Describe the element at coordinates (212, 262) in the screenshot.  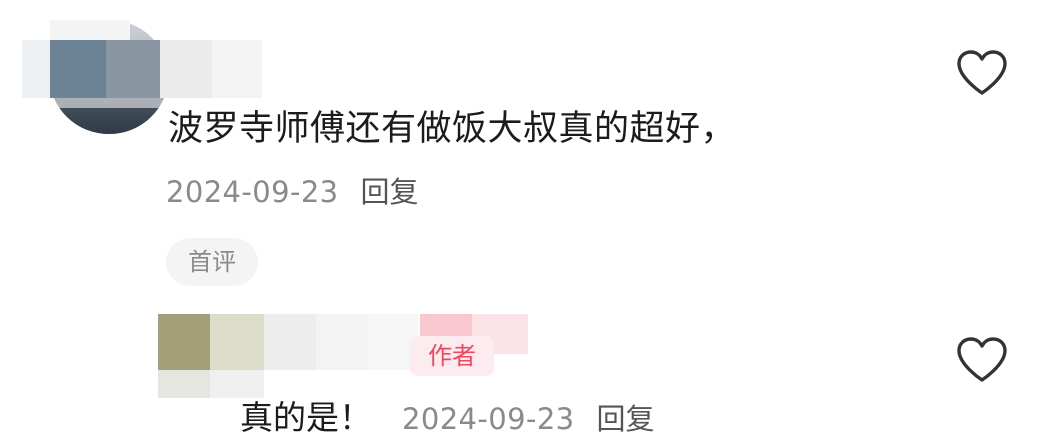
I see `first-comment-badge: 首评` at that location.